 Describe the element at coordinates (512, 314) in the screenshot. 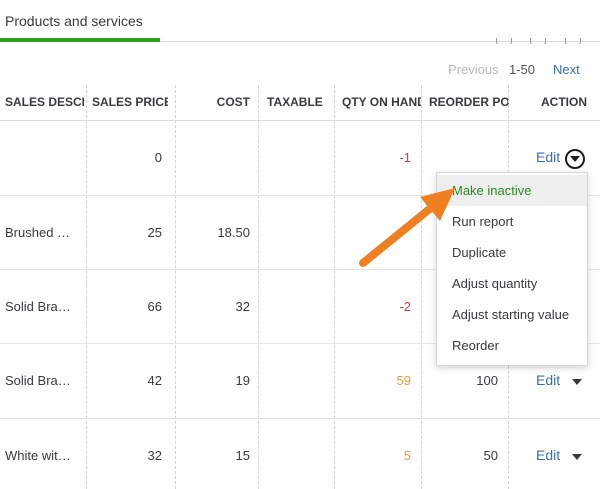

I see `menu-item-adjust-starting-value: Adjust starting value` at that location.